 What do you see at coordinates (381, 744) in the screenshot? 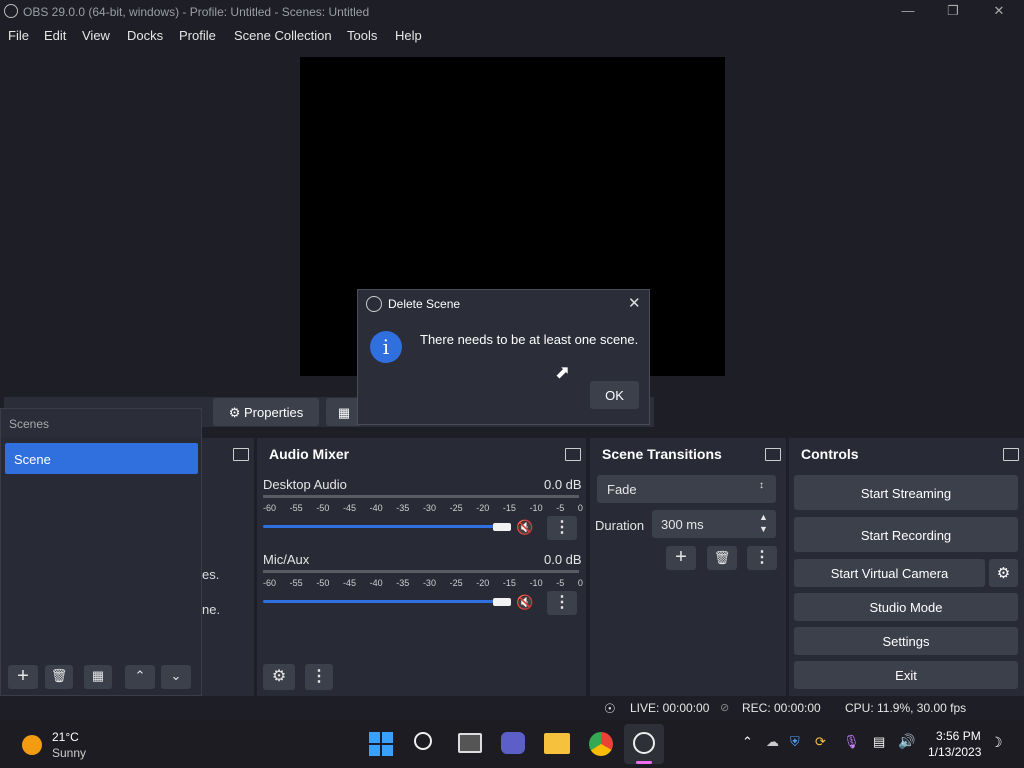
I see `windows-start-icon` at bounding box center [381, 744].